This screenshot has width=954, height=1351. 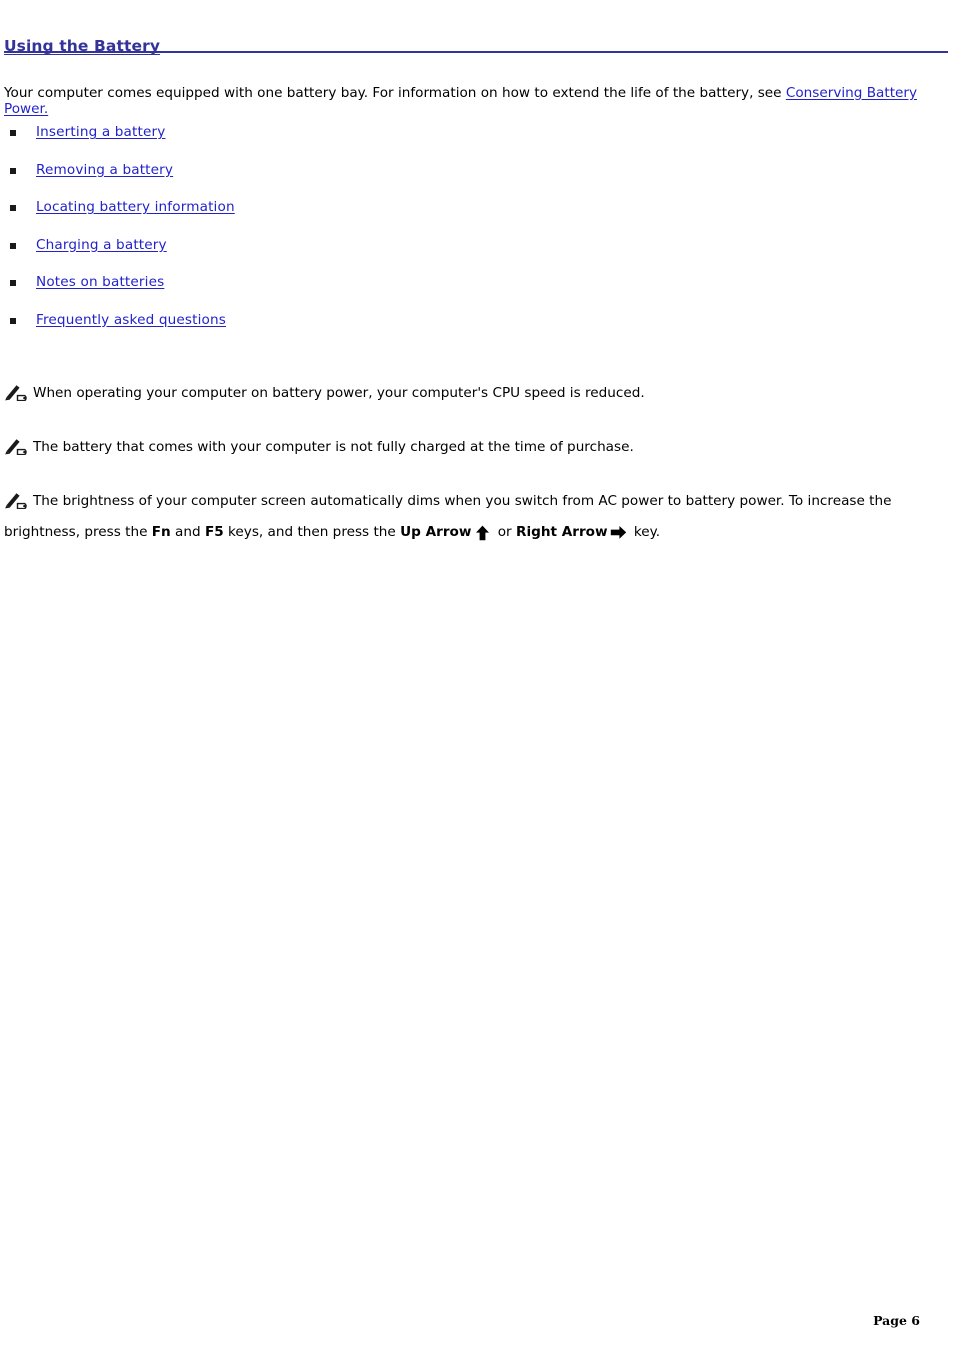 What do you see at coordinates (131, 320) in the screenshot?
I see `link-frequently-asked-questions: Frequently asked questions` at bounding box center [131, 320].